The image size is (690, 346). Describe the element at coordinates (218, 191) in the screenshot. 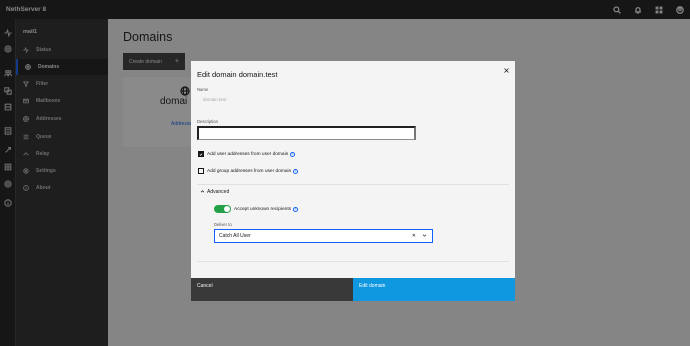

I see `advanced-label: Advanced` at that location.